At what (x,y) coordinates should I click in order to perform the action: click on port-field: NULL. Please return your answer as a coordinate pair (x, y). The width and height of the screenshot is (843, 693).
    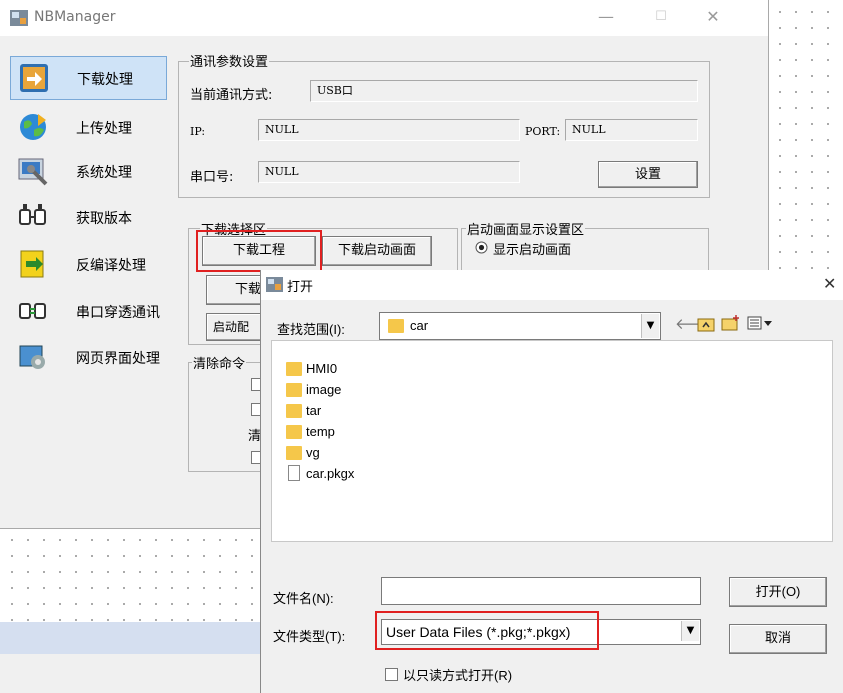
    Looking at the image, I should click on (631, 130).